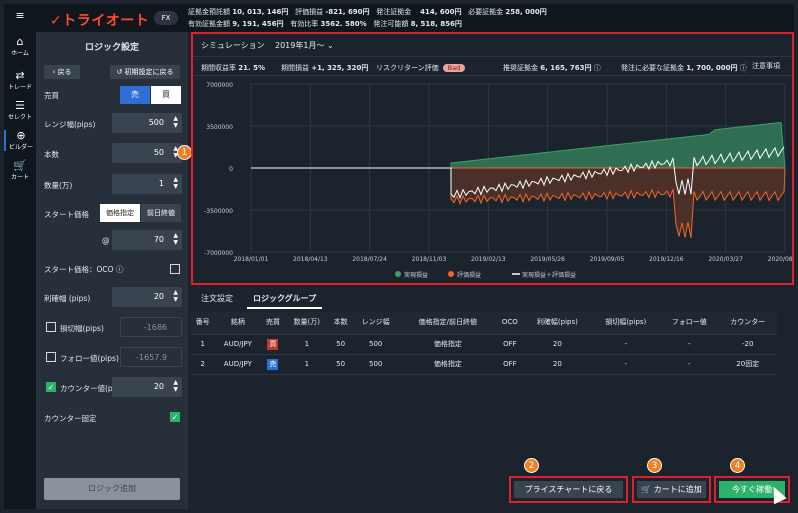 The height and width of the screenshot is (513, 798). Describe the element at coordinates (285, 301) in the screenshot. I see `tab-logic-group: ロジックグループ` at that location.